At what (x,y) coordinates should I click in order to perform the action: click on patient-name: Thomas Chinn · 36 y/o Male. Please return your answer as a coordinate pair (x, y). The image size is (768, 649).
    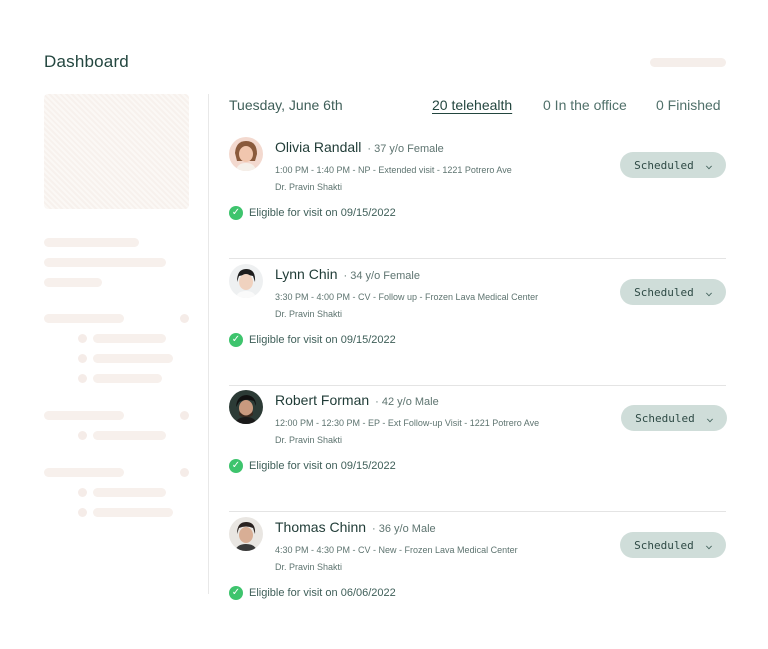
    Looking at the image, I should click on (355, 527).